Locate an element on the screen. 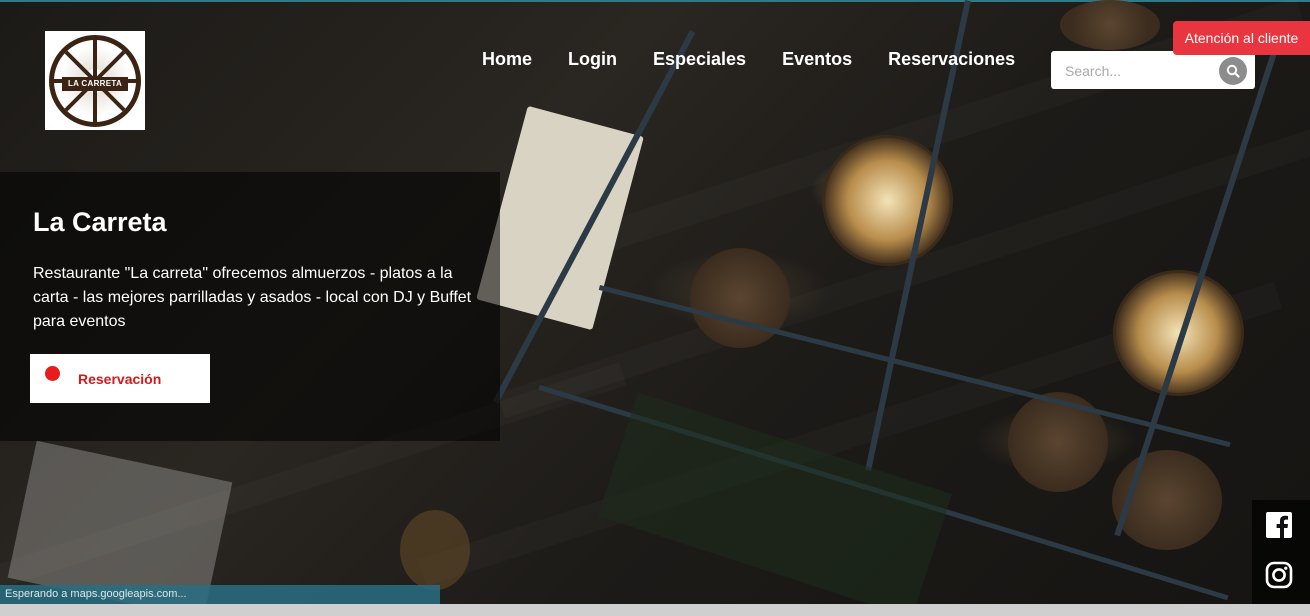 The height and width of the screenshot is (616, 1310). facebook-icon is located at coordinates (1279, 525).